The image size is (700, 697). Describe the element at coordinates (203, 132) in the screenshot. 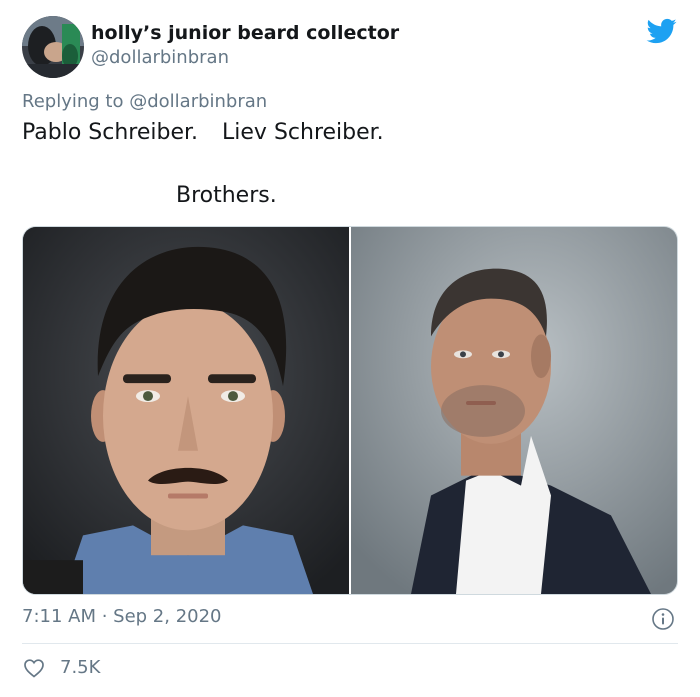

I see `tweet-text-line-1: Pablo Schreiber. Liev Schreiber.` at that location.